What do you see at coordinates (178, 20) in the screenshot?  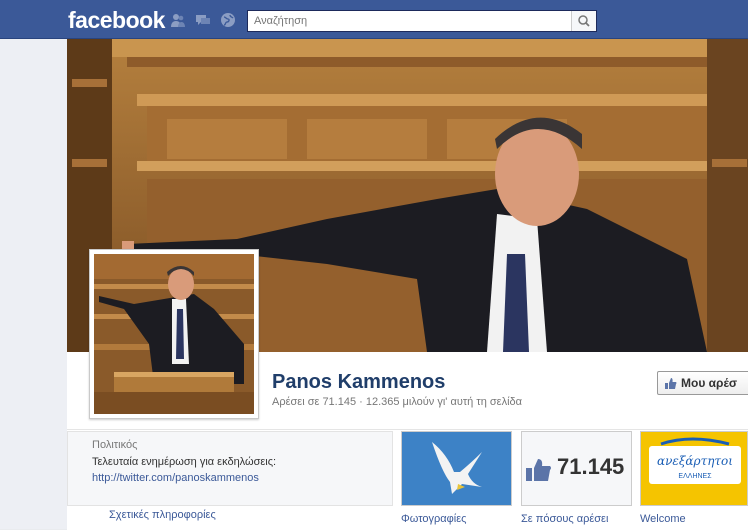 I see `friend-requests-icon` at bounding box center [178, 20].